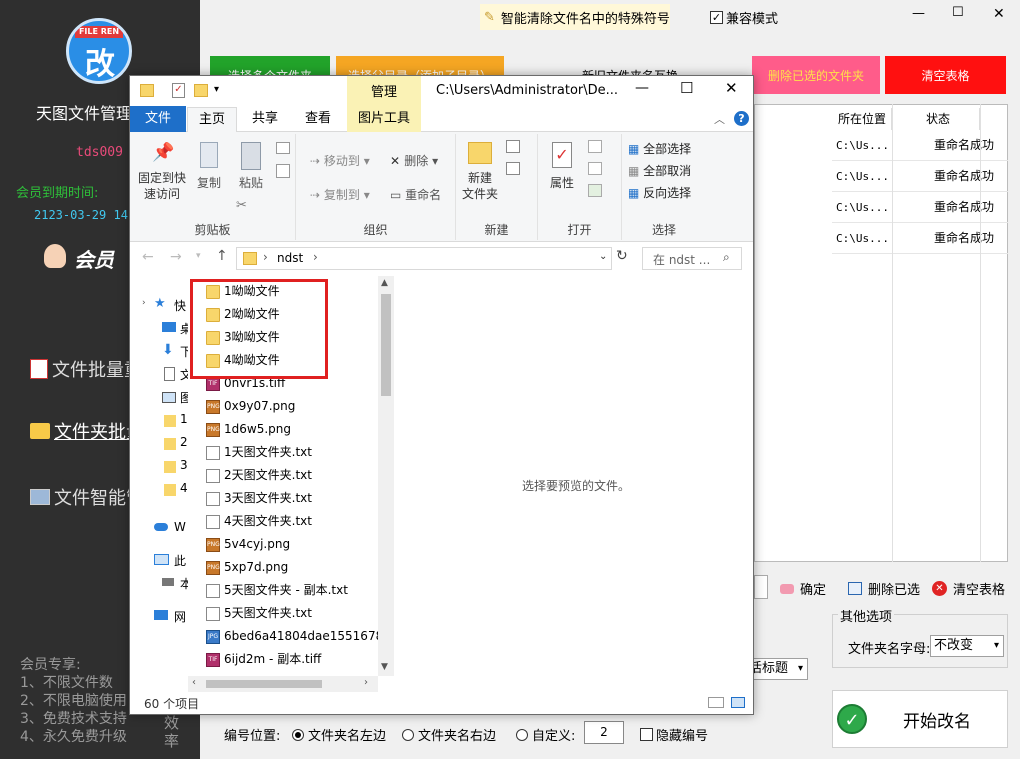 This screenshot has width=1020, height=759. Describe the element at coordinates (761, 587) in the screenshot. I see `filter-input` at that location.